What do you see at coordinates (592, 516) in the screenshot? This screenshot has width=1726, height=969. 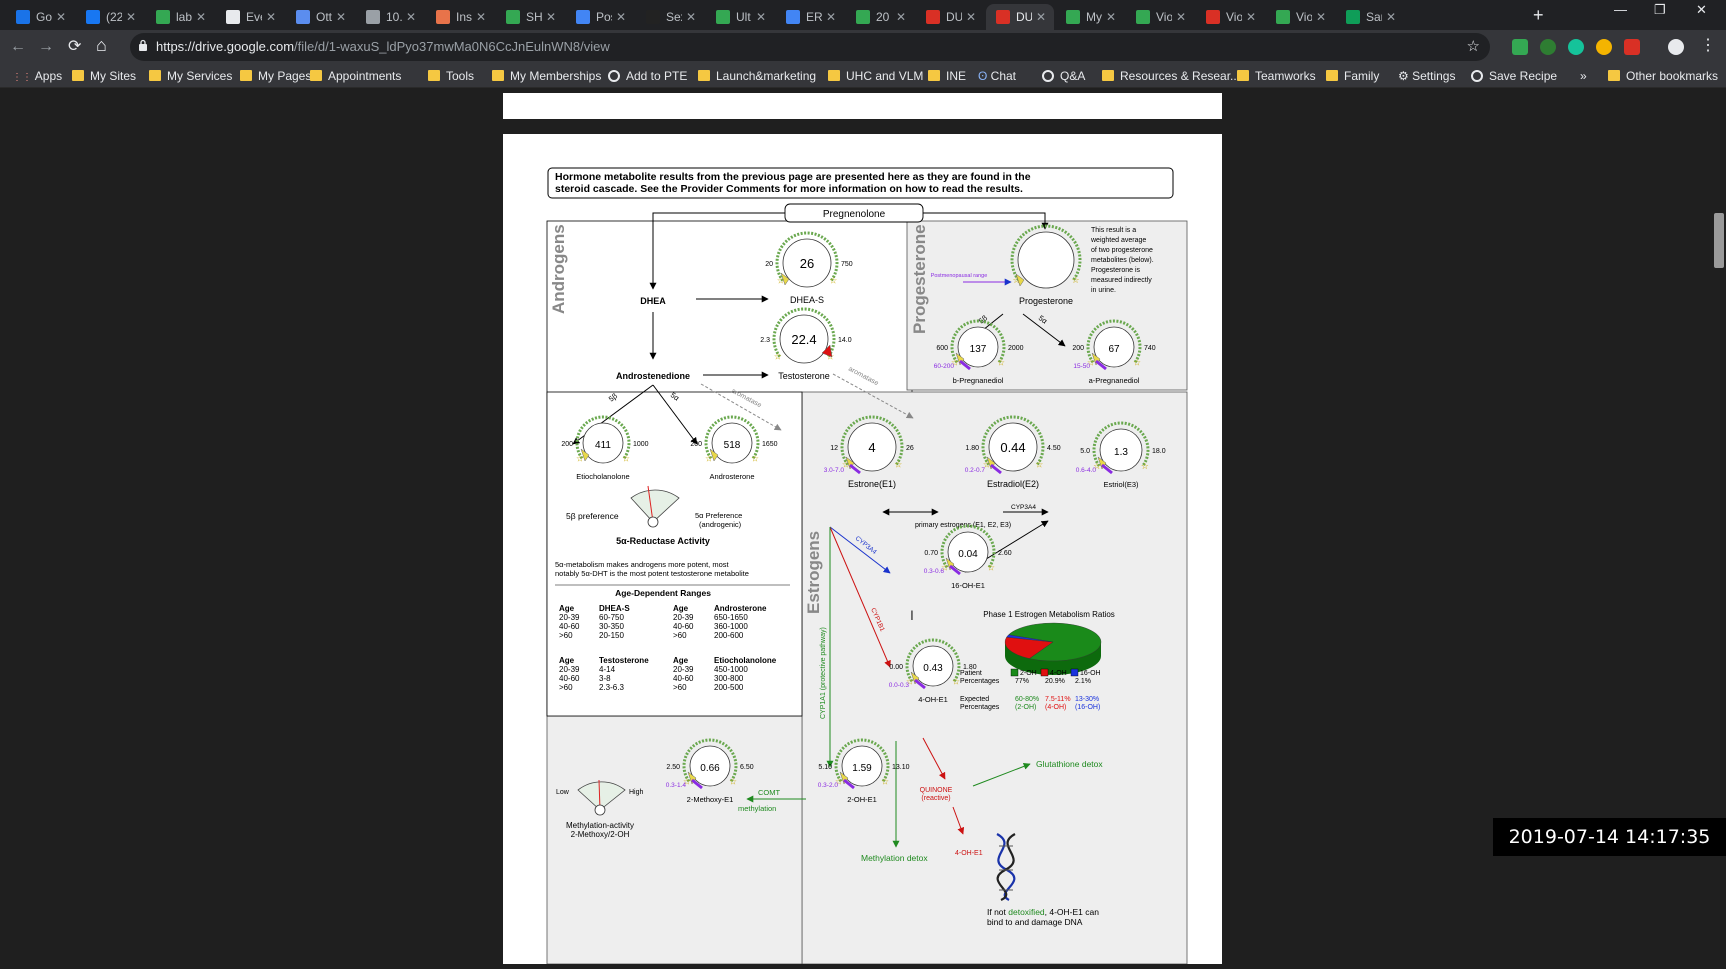 I see `reductase-left: 5β preference` at bounding box center [592, 516].